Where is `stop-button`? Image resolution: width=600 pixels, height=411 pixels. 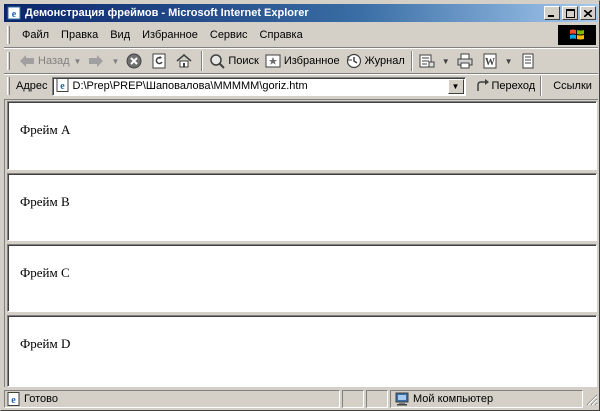 stop-button is located at coordinates (135, 61).